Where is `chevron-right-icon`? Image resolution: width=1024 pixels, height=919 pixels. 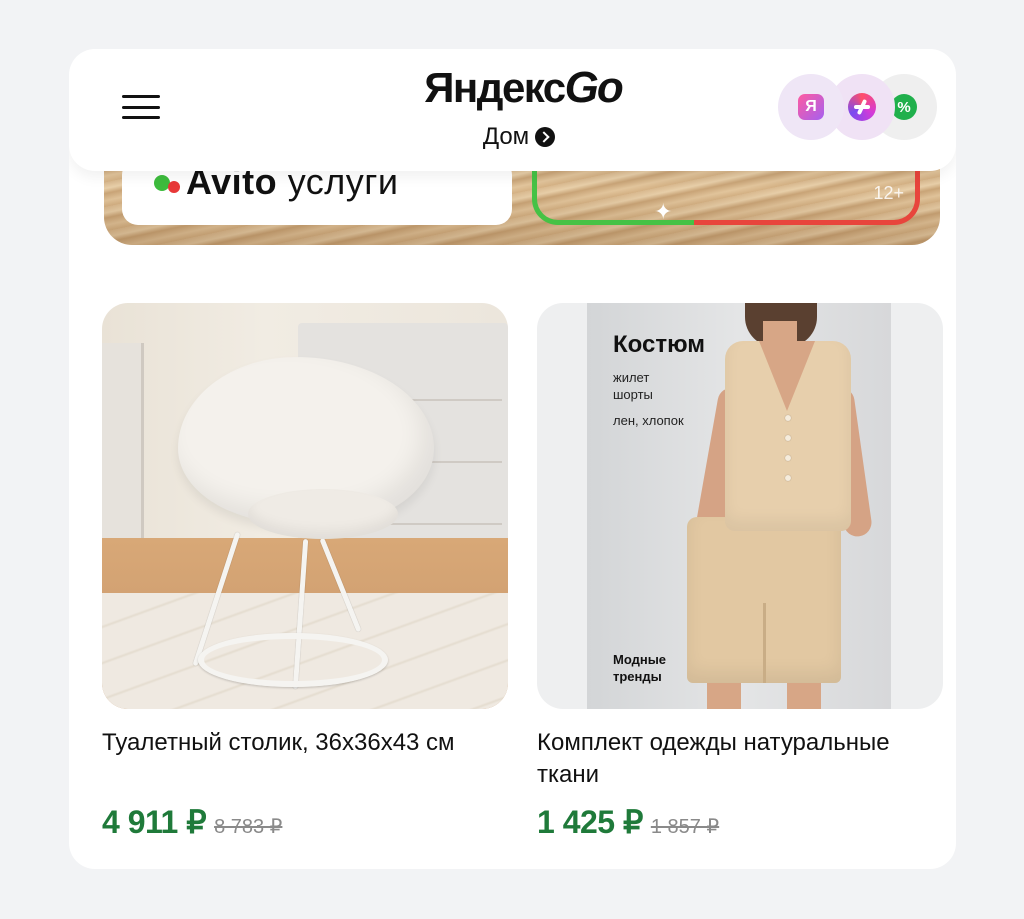
chevron-right-icon is located at coordinates (545, 137).